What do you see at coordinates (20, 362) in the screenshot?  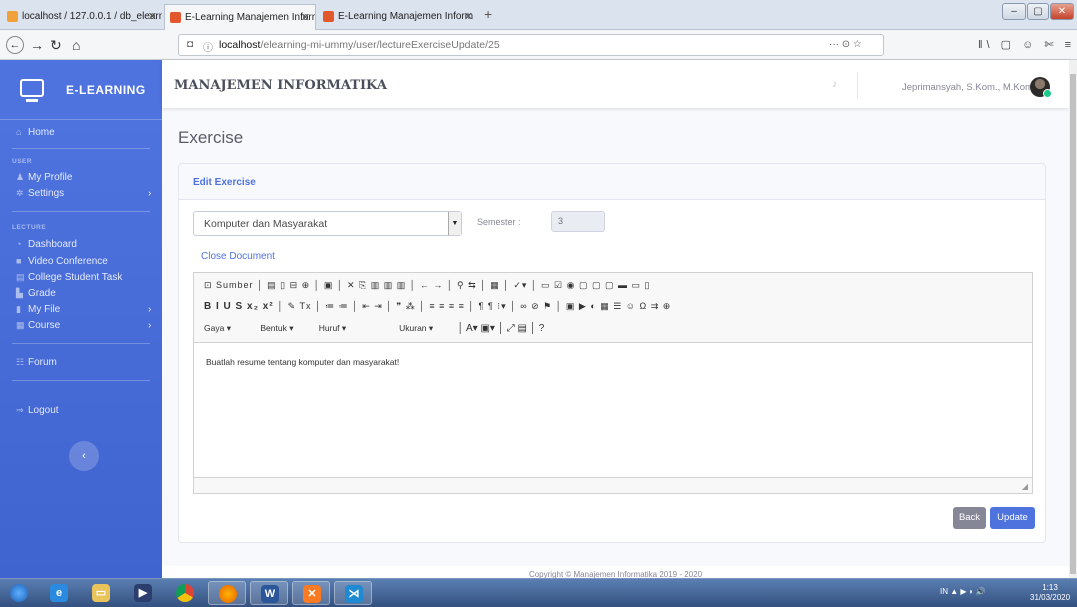 I see `users-icon: ☷` at bounding box center [20, 362].